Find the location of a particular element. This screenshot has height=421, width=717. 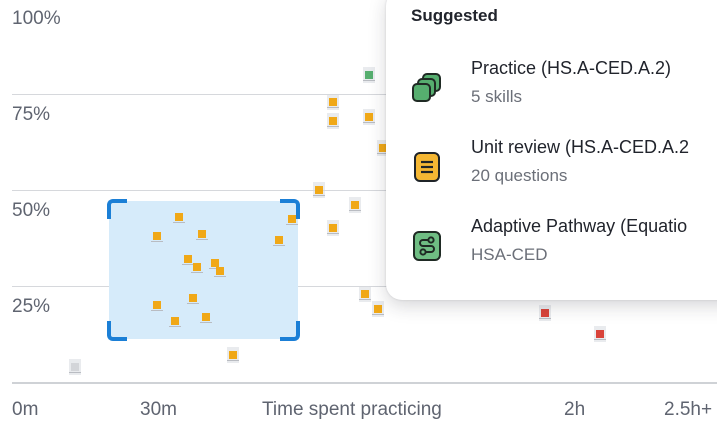

suggestion-subtitle: 5 skills is located at coordinates (497, 96).